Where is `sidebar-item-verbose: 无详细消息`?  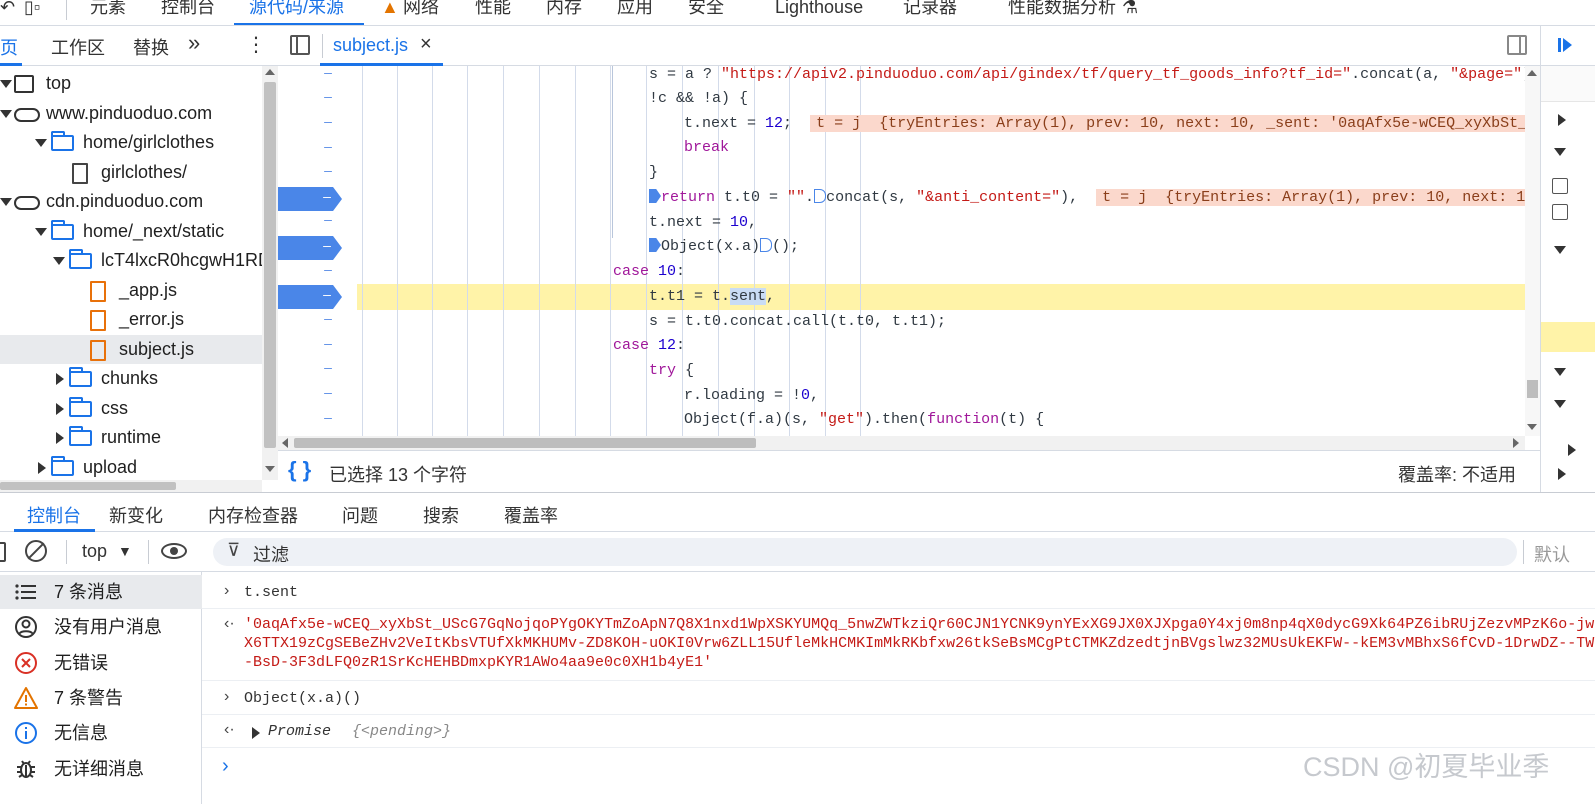
sidebar-item-verbose: 无详细消息 is located at coordinates (101, 769).